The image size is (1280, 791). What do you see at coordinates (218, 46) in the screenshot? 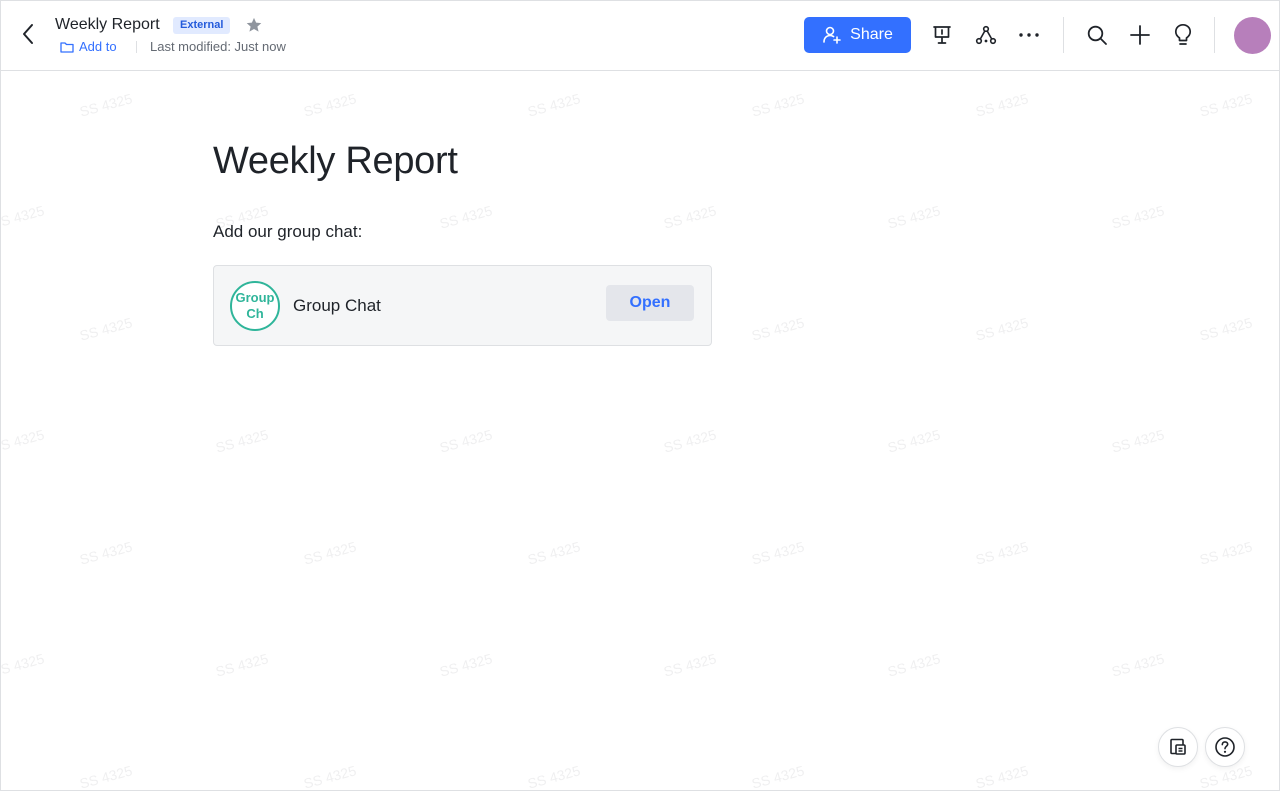
I see `last-modified: Last modified: Just now` at bounding box center [218, 46].